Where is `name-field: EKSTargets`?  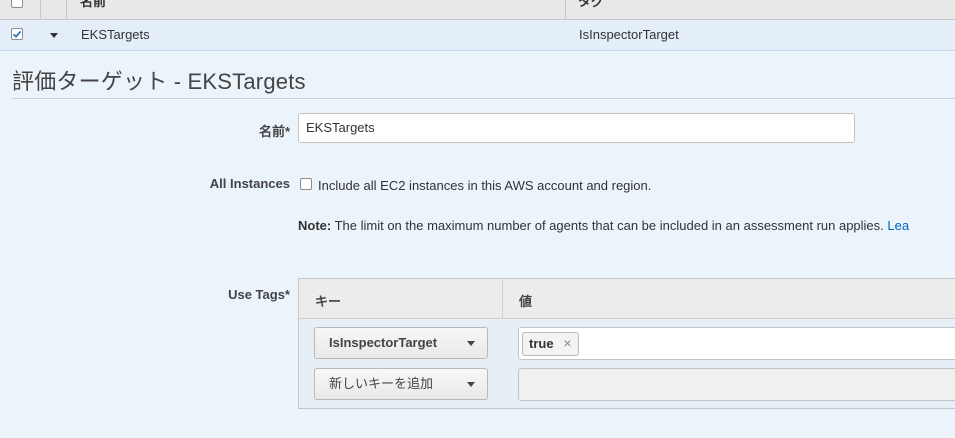 name-field: EKSTargets is located at coordinates (576, 128).